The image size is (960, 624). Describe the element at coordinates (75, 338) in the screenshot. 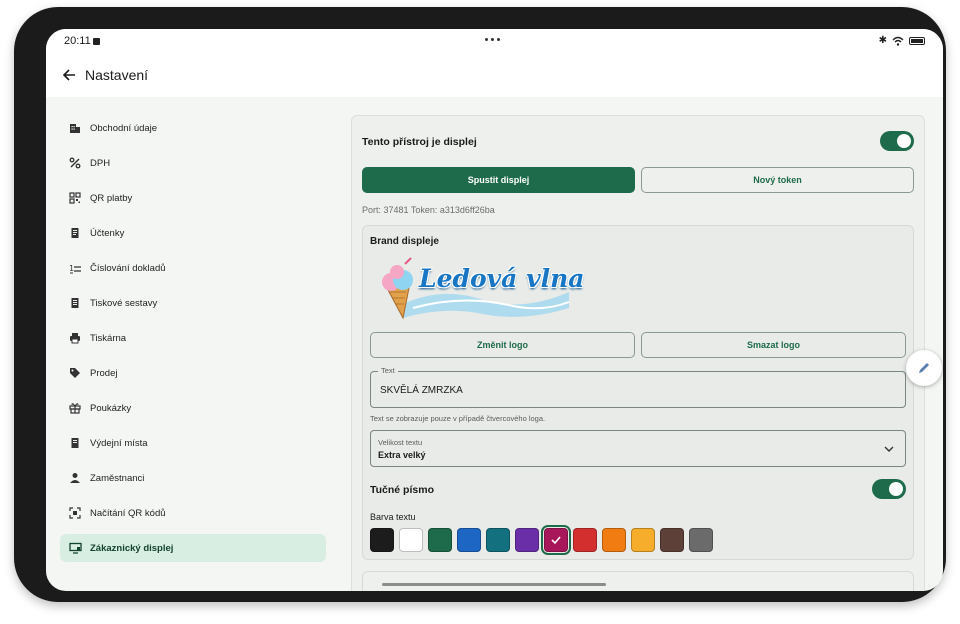

I see `printer-icon` at that location.